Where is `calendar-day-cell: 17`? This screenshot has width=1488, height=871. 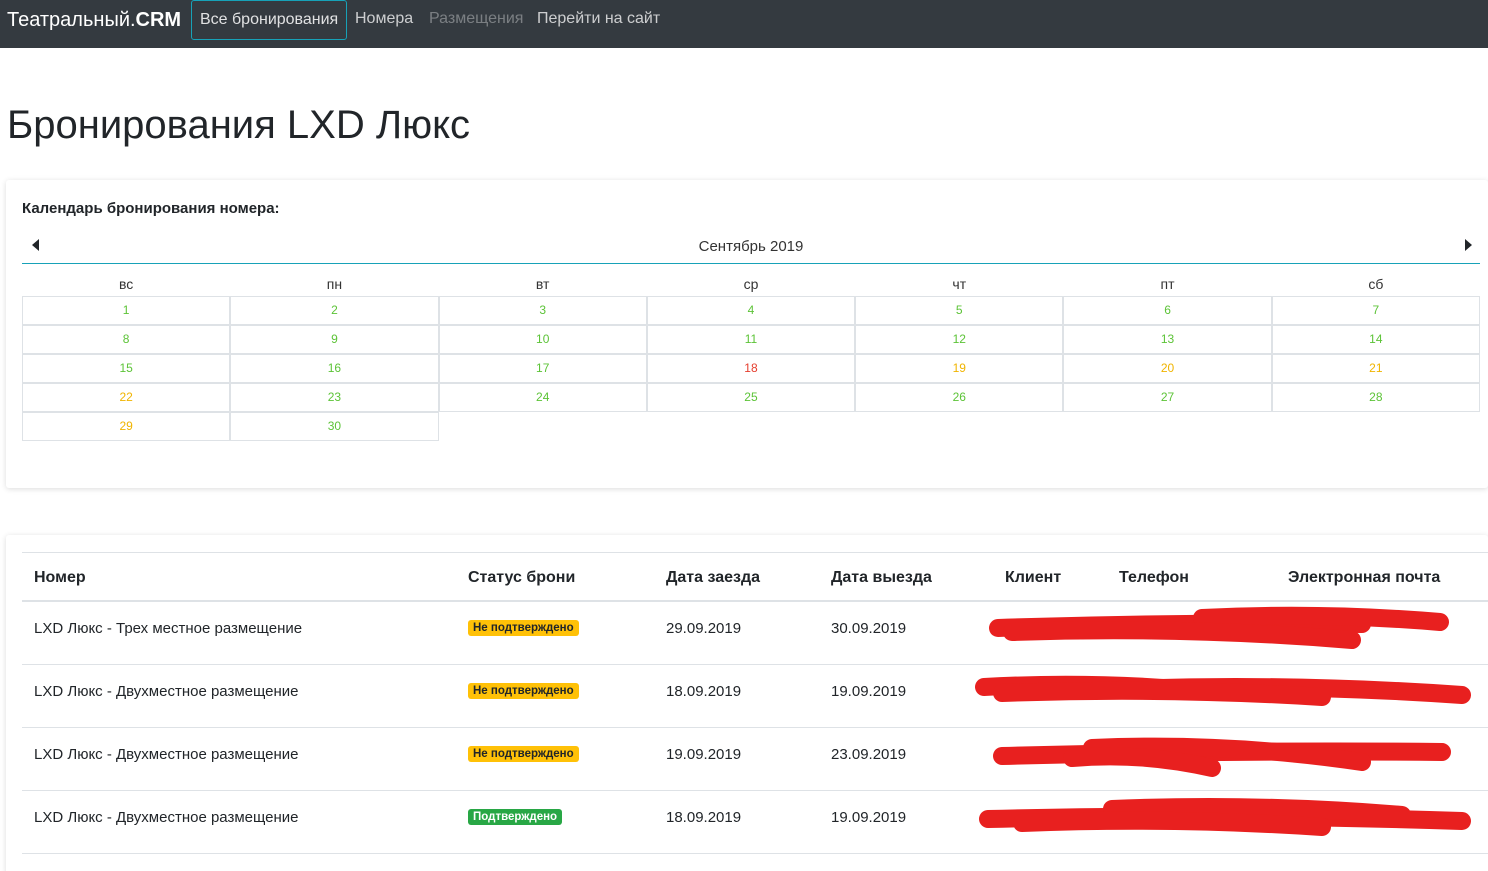 calendar-day-cell: 17 is located at coordinates (542, 368).